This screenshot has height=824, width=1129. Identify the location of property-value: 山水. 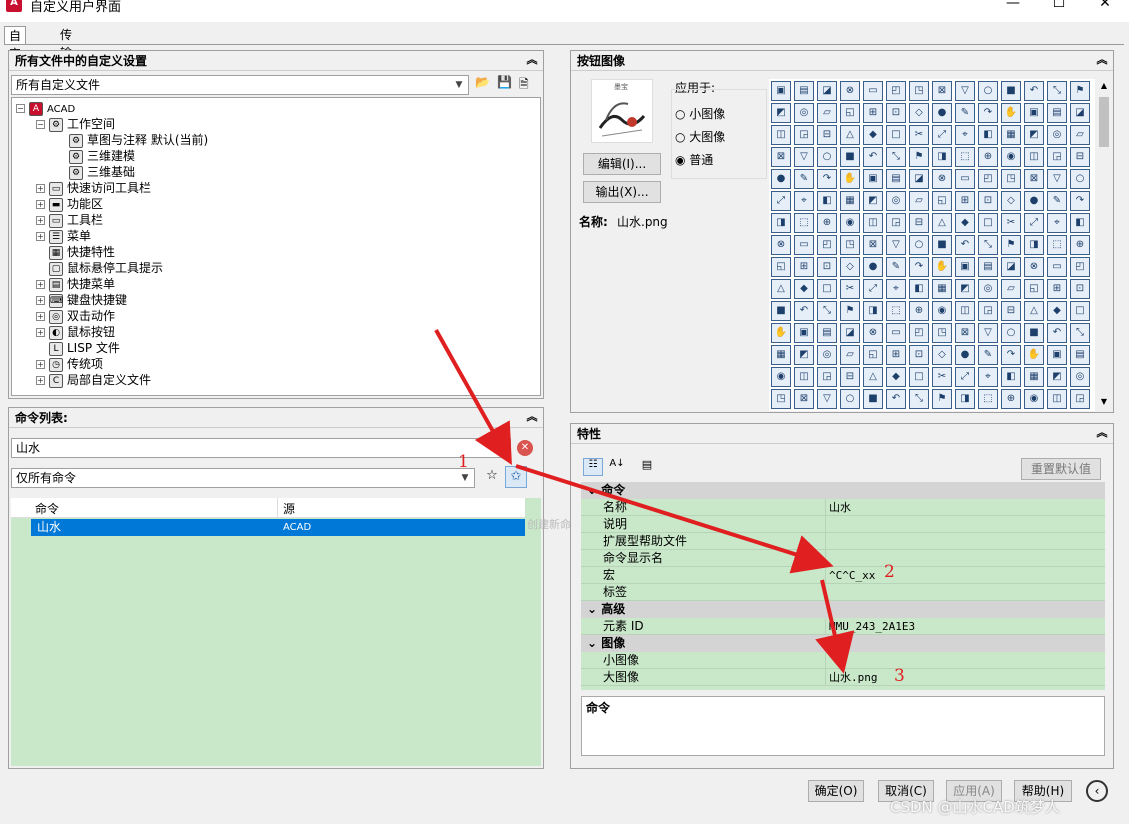
(840, 507).